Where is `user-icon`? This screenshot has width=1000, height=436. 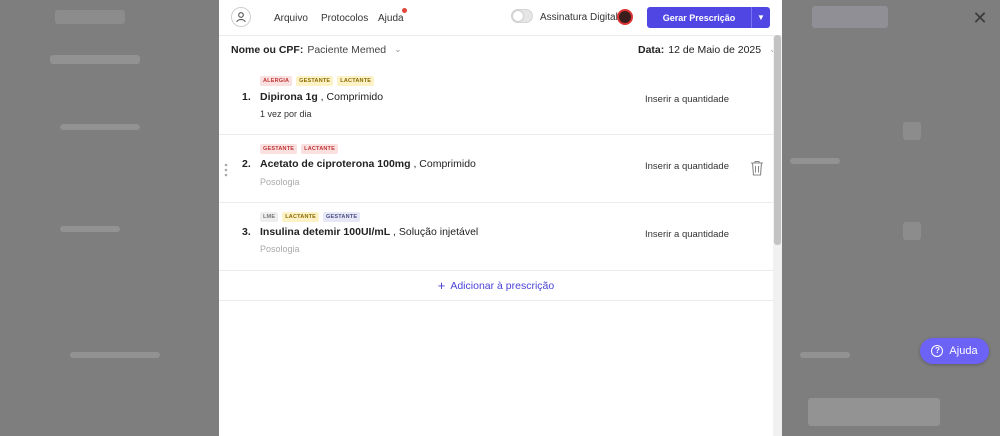
user-icon is located at coordinates (241, 17).